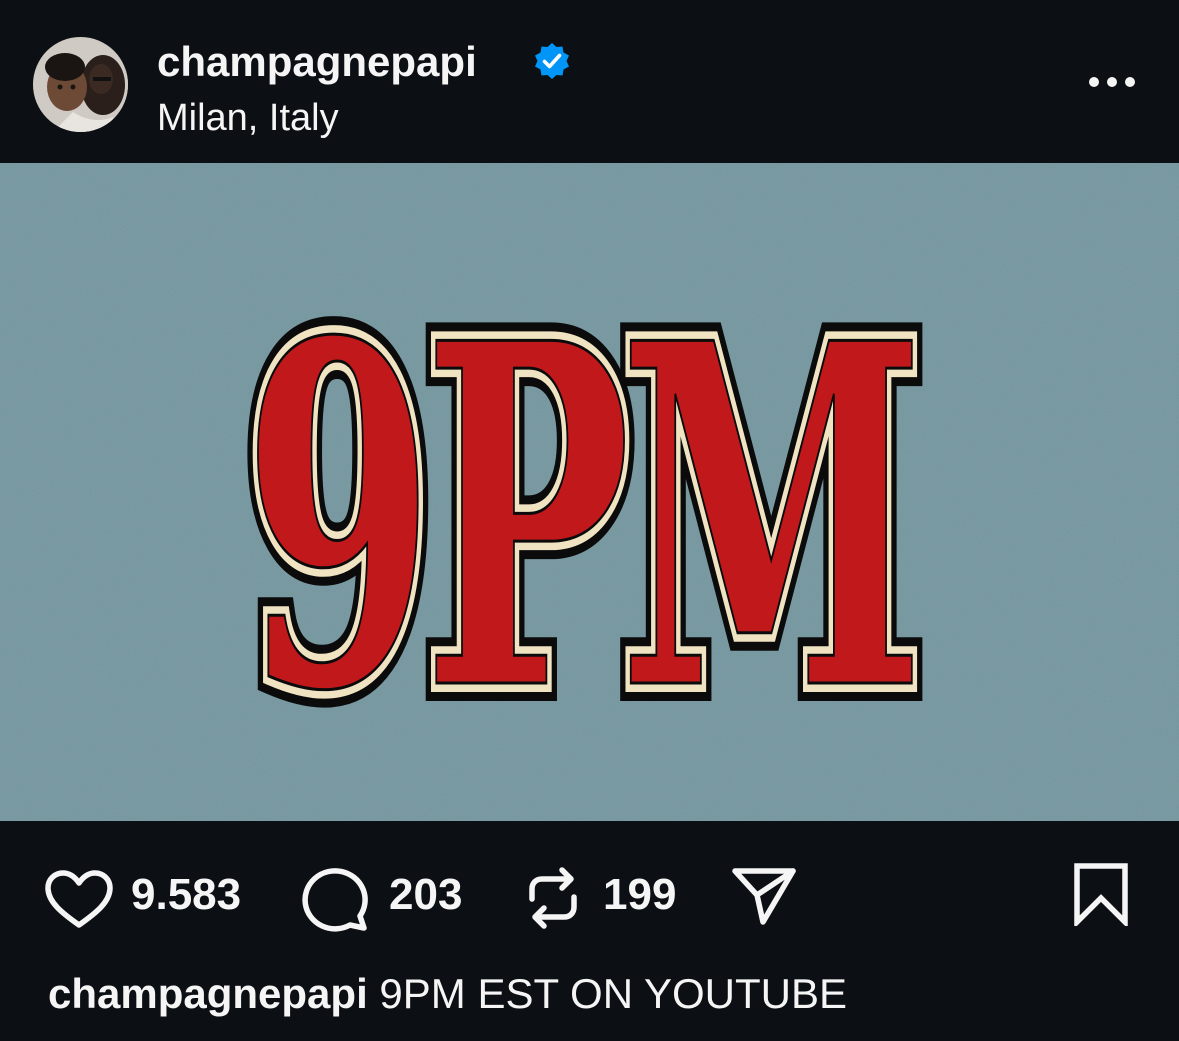 The image size is (1179, 1041). What do you see at coordinates (248, 118) in the screenshot?
I see `post-location: Milan, Italy` at bounding box center [248, 118].